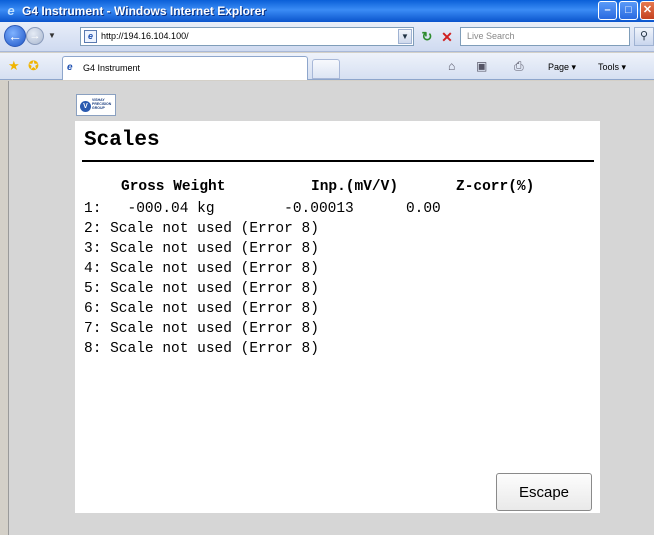  I want to click on logo-text: VISHAY PRECISION GROUP, so click(102, 104).